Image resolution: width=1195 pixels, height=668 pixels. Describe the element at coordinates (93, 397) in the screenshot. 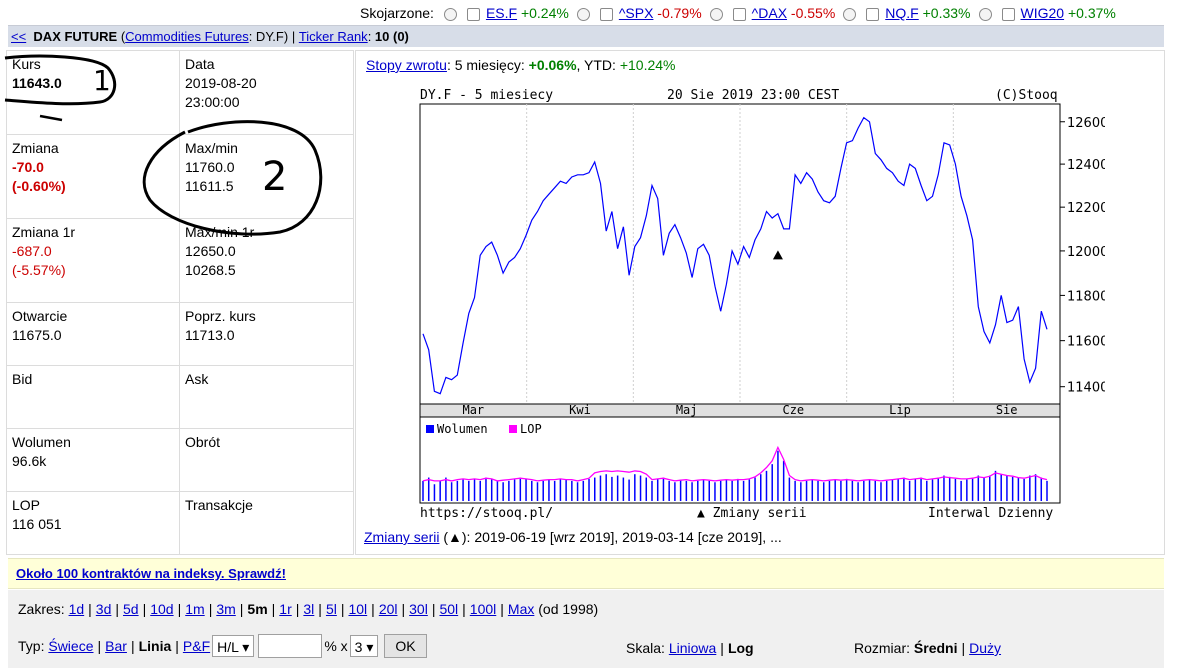

I see `bid-cell: Bid` at that location.